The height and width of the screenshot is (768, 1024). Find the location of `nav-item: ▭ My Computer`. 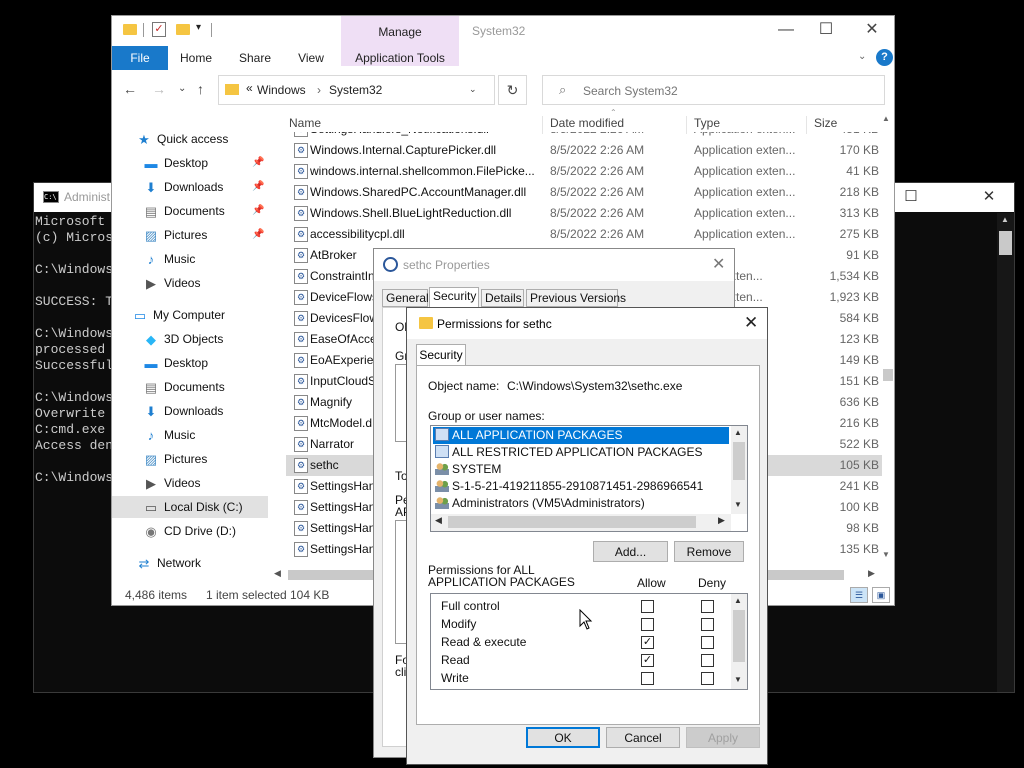

nav-item: ▭ My Computer is located at coordinates (178, 315).